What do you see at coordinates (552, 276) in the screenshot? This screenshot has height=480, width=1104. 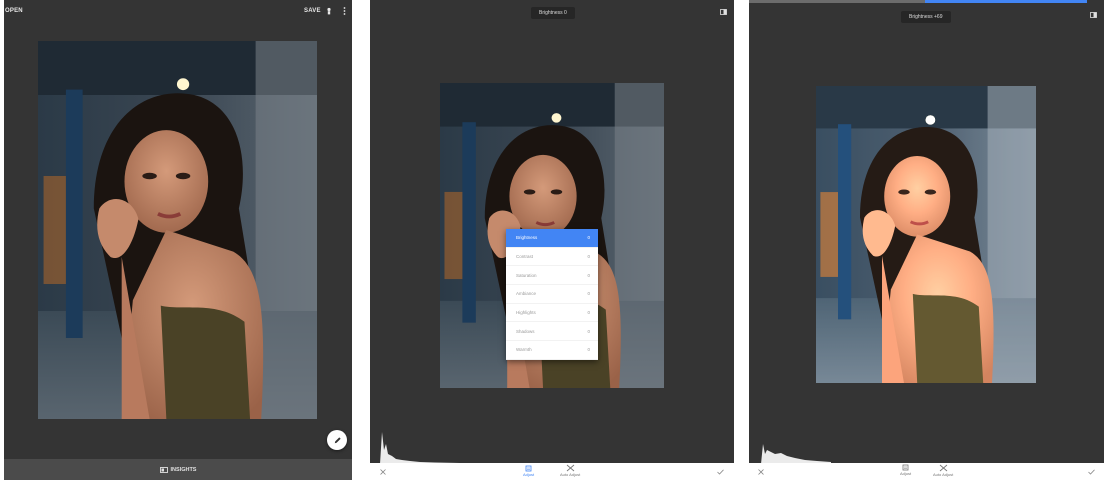 I see `menu-item-saturation: Saturation 0` at bounding box center [552, 276].